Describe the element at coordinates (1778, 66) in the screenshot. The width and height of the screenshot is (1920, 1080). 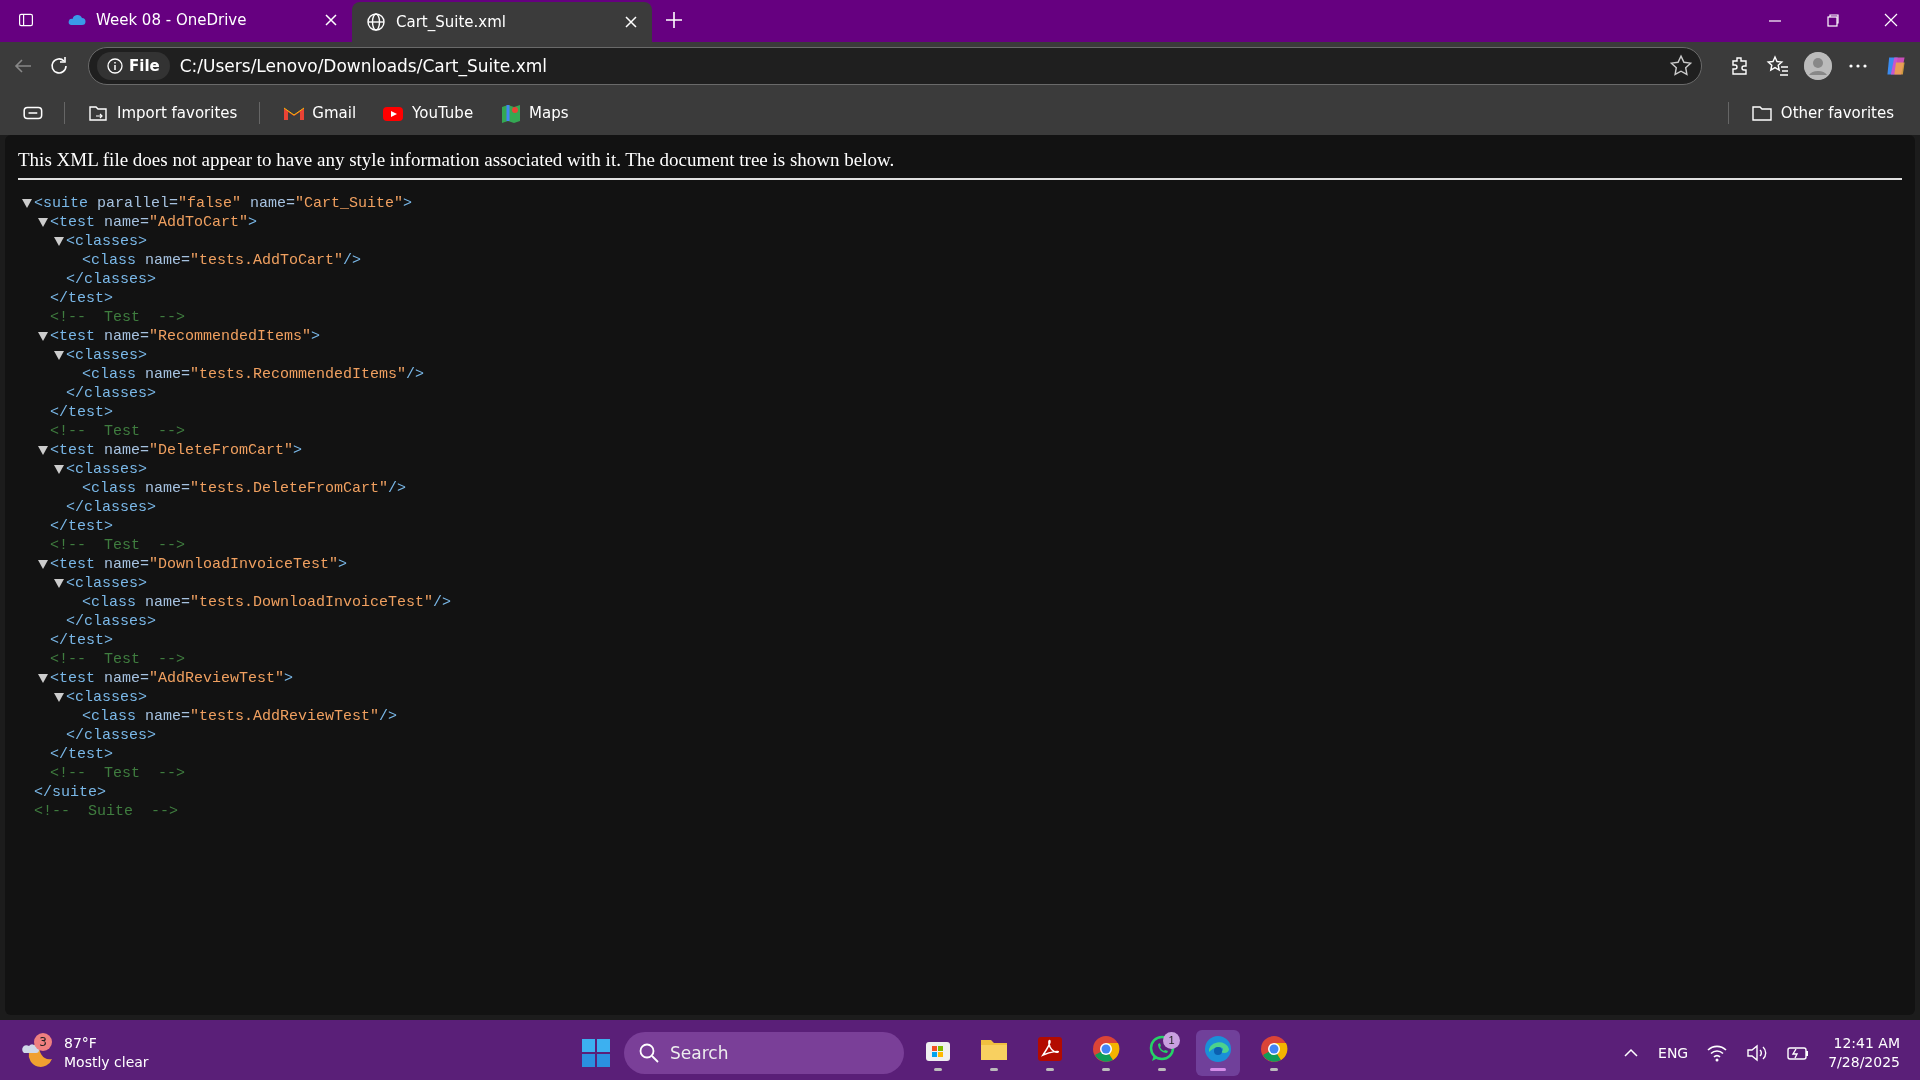
I see `favorites-icon` at that location.